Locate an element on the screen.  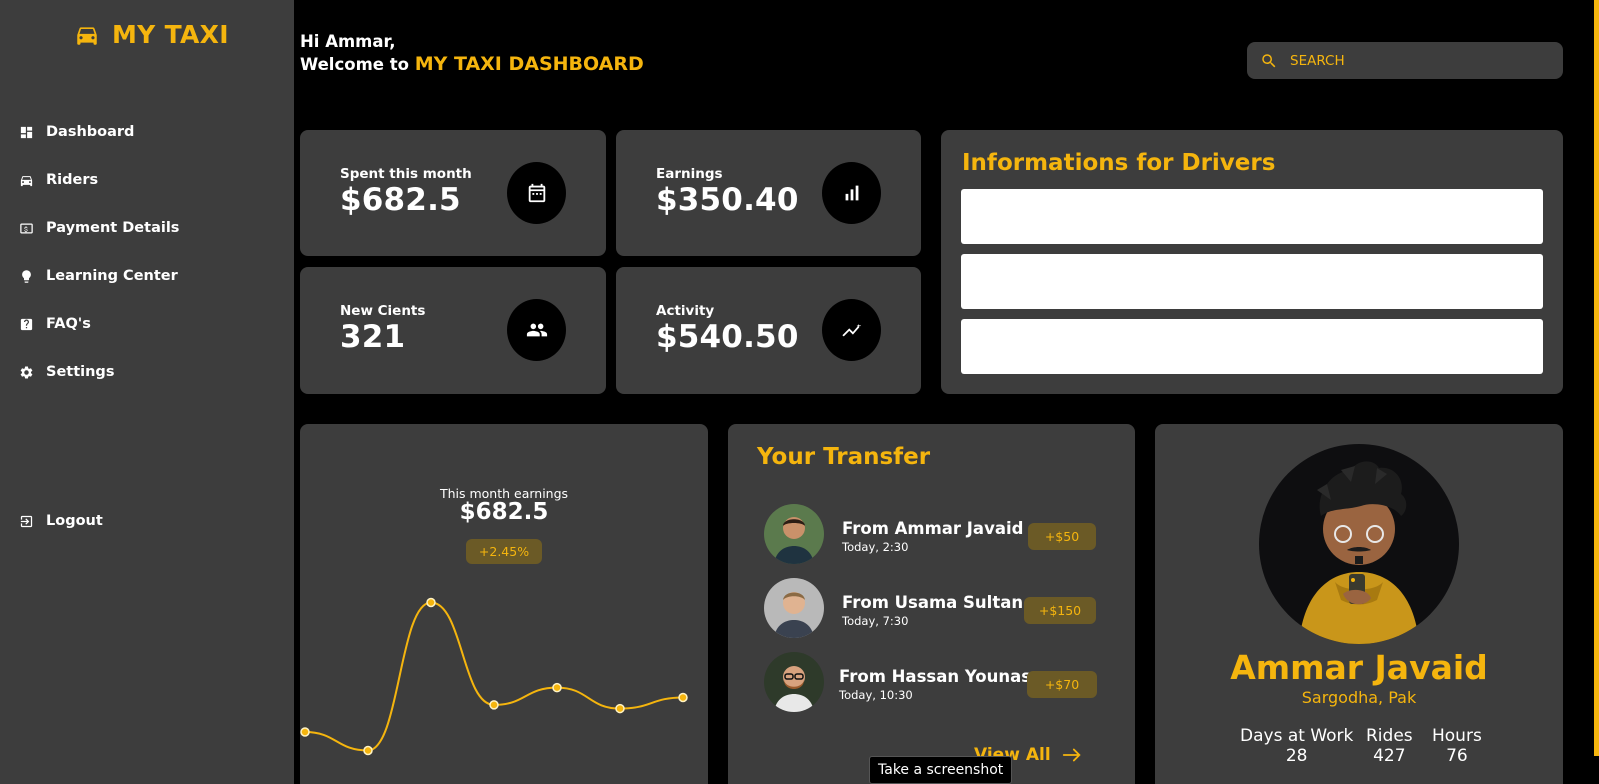
profile-location: Sargodha, Pak is located at coordinates (1359, 697).